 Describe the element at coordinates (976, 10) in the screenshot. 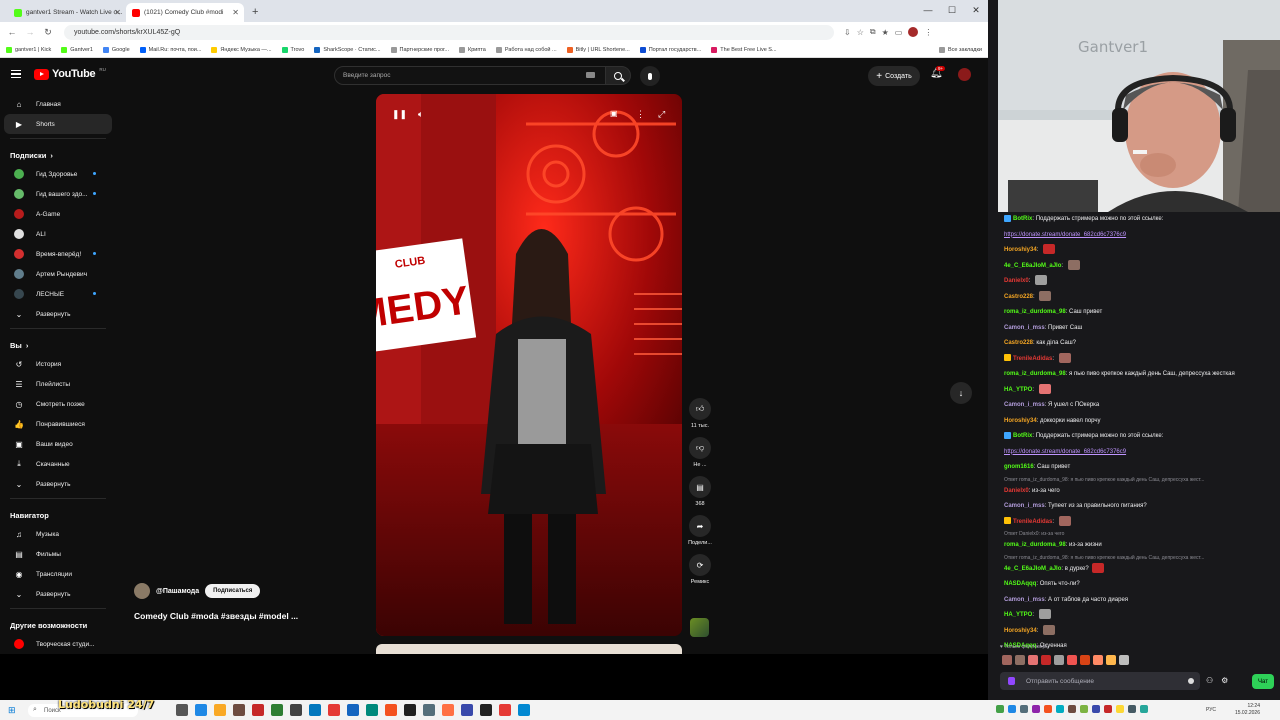

I see `close-window-icon: ✕` at that location.